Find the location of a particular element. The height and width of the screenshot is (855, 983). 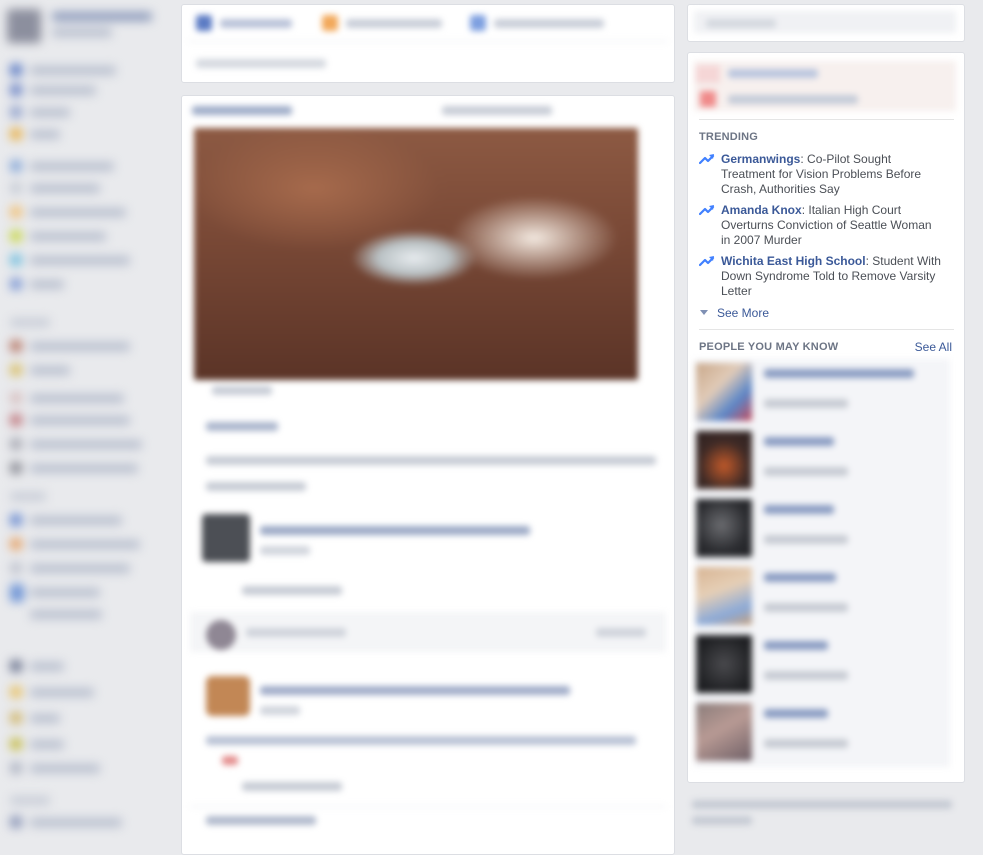

footer-links is located at coordinates (830, 816).